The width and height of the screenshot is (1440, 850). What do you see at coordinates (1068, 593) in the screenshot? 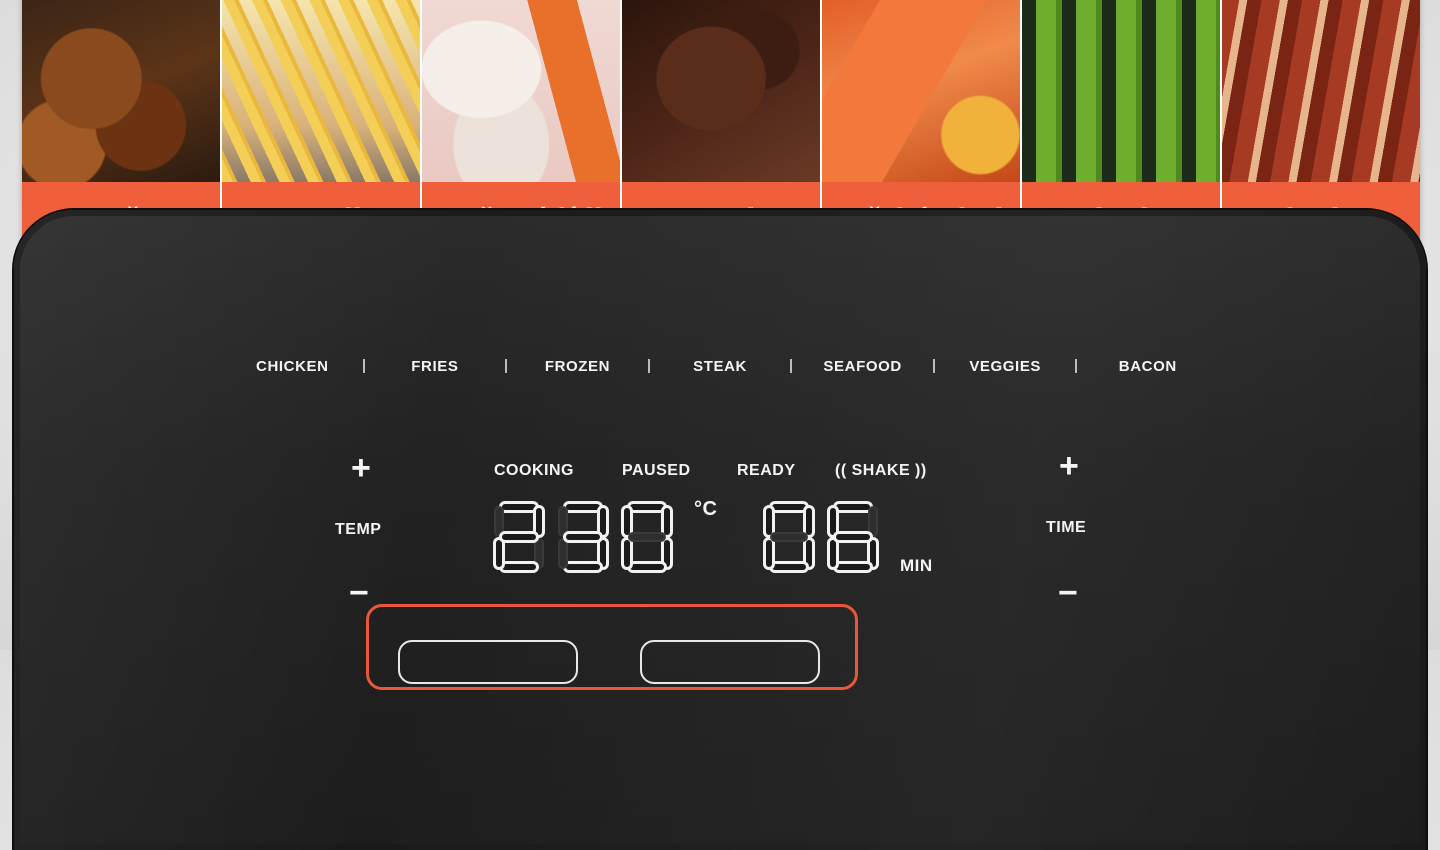
I see `time-minus-button: −` at bounding box center [1068, 593].